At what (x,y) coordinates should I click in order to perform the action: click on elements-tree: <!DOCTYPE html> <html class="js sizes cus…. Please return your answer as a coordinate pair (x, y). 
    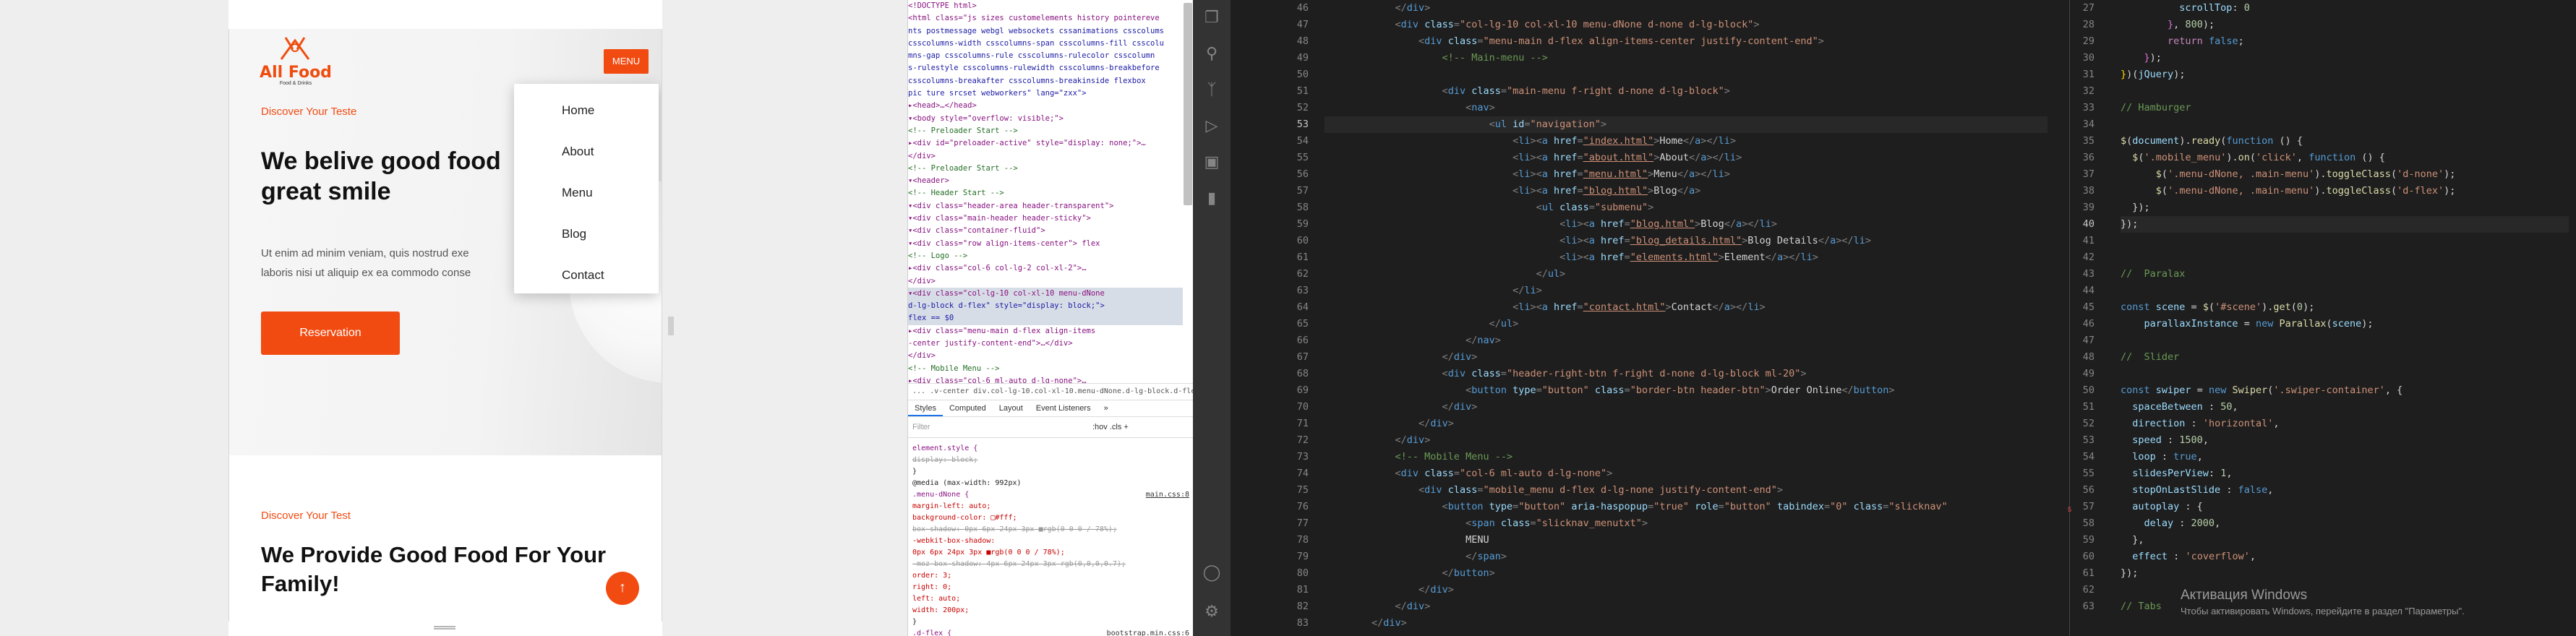
    Looking at the image, I should click on (1045, 192).